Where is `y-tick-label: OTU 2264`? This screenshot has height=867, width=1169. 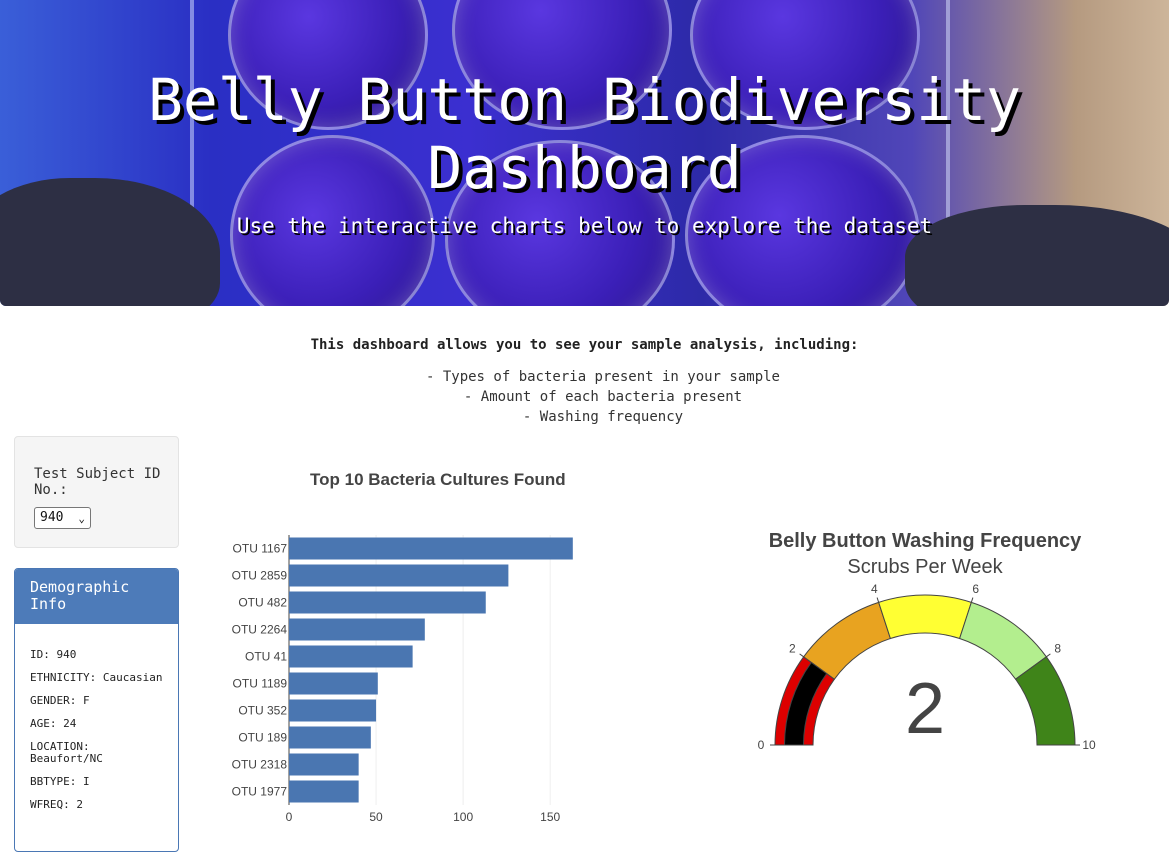 y-tick-label: OTU 2264 is located at coordinates (260, 630).